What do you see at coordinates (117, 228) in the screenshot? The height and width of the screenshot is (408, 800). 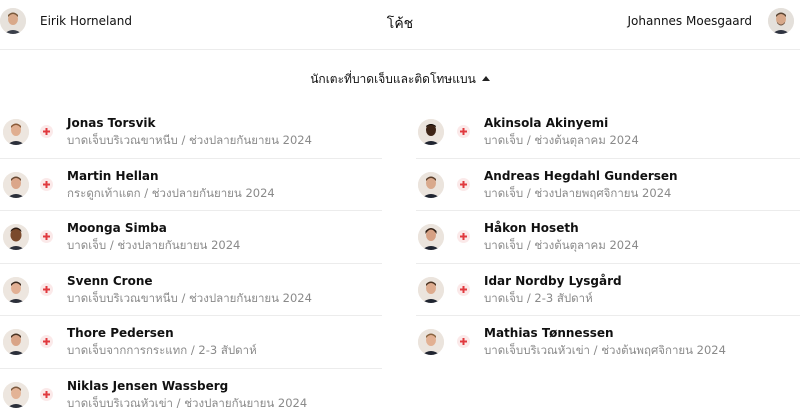 I see `player-name: Moonga Simba` at bounding box center [117, 228].